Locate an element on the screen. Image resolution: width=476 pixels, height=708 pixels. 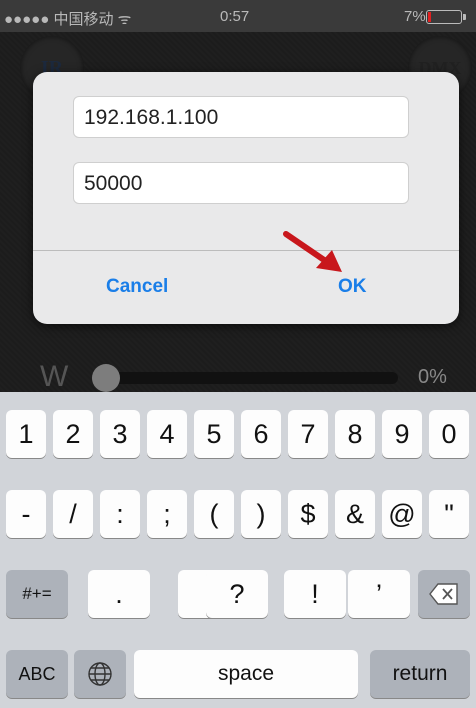
key-apostrophe: ’ is located at coordinates (379, 594).